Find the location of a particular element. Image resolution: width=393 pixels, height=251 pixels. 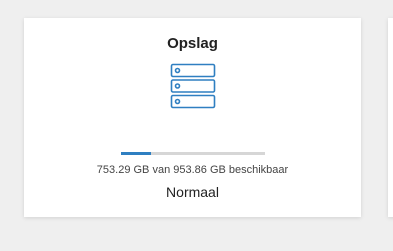

storage-progress-fill is located at coordinates (136, 153).